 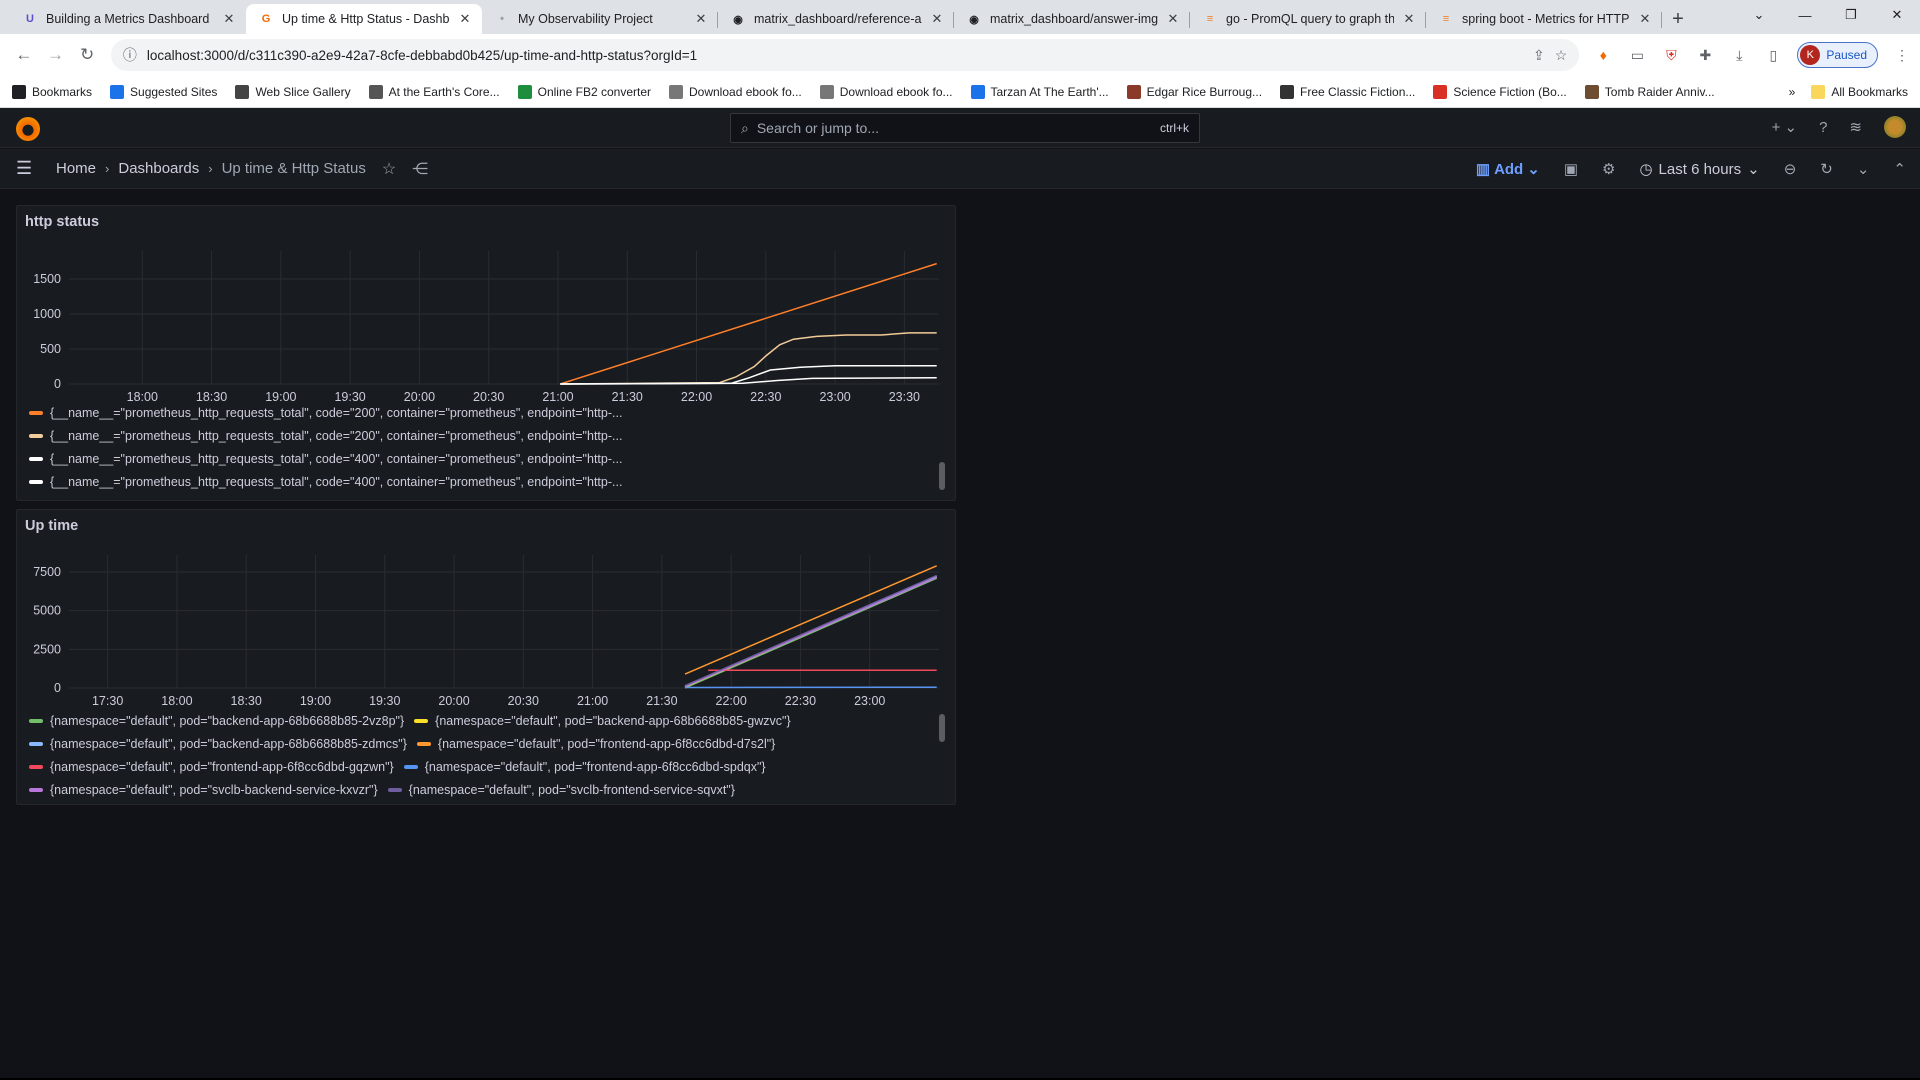 What do you see at coordinates (1678, 19) in the screenshot?
I see `new-tab-button: +` at bounding box center [1678, 19].